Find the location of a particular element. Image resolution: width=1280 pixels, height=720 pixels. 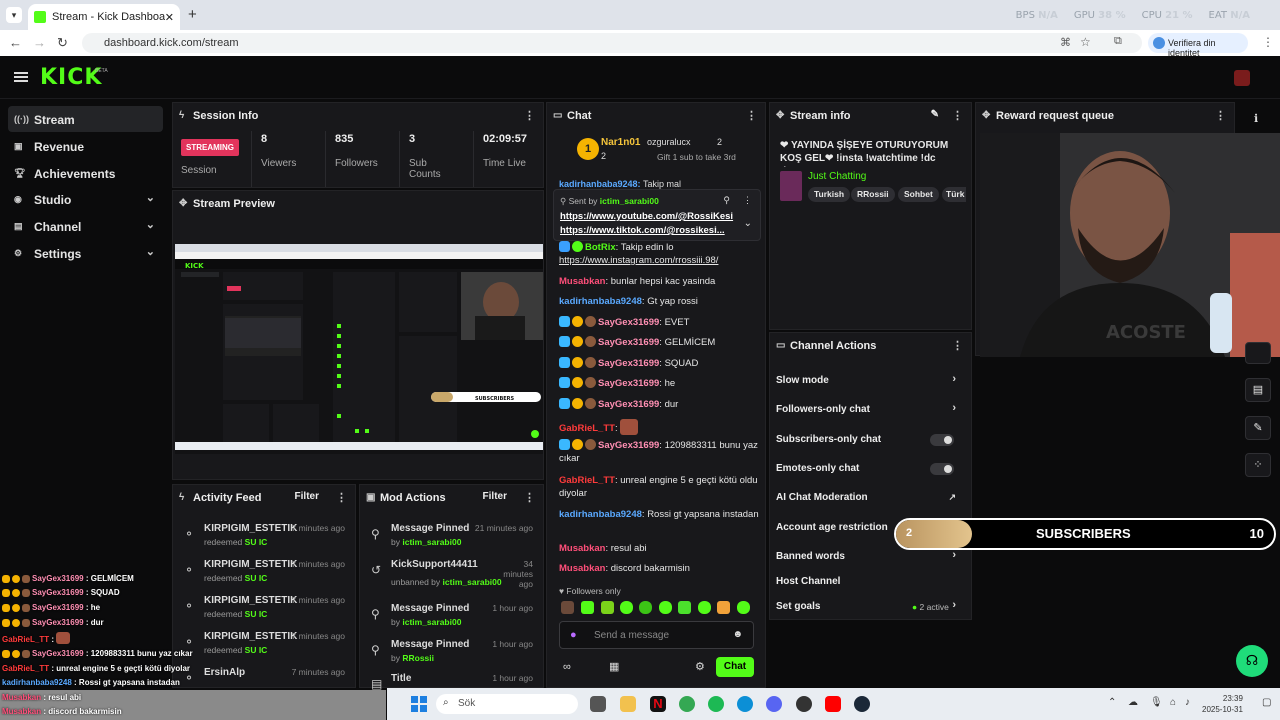

mic-icon: 🎙︎ is located at coordinates (1156, 702).